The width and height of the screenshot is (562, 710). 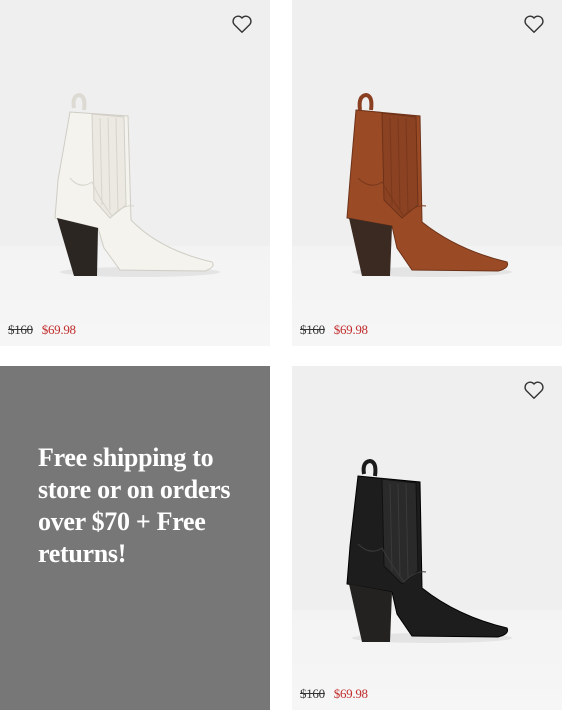 What do you see at coordinates (429, 550) in the screenshot?
I see `black-boot-image` at bounding box center [429, 550].